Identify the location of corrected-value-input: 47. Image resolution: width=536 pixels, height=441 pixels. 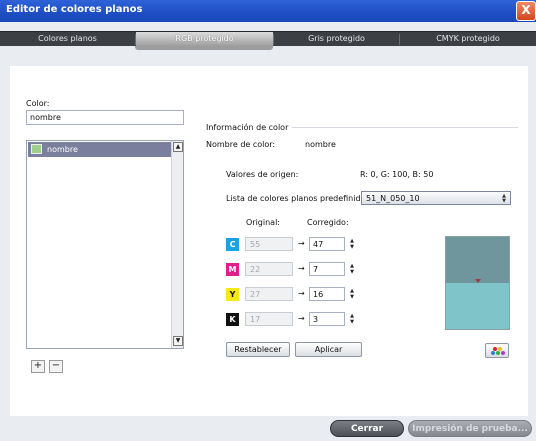
(327, 244).